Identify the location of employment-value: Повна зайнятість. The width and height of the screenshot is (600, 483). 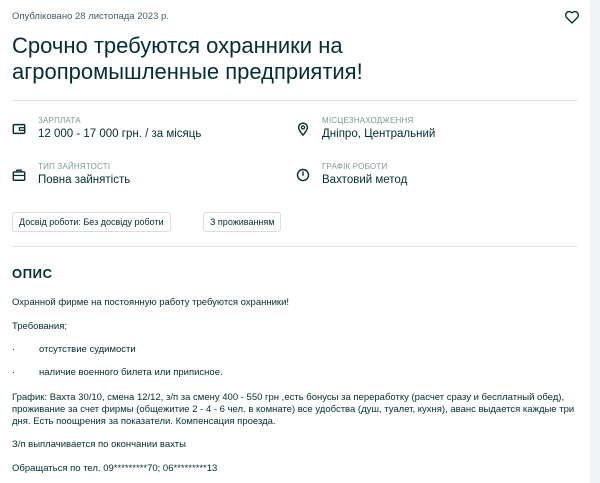
(84, 180).